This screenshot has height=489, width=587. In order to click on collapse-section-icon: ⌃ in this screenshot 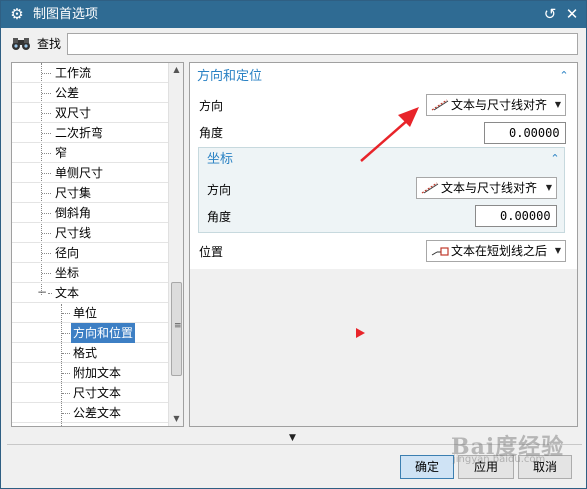, I will do `click(564, 76)`.